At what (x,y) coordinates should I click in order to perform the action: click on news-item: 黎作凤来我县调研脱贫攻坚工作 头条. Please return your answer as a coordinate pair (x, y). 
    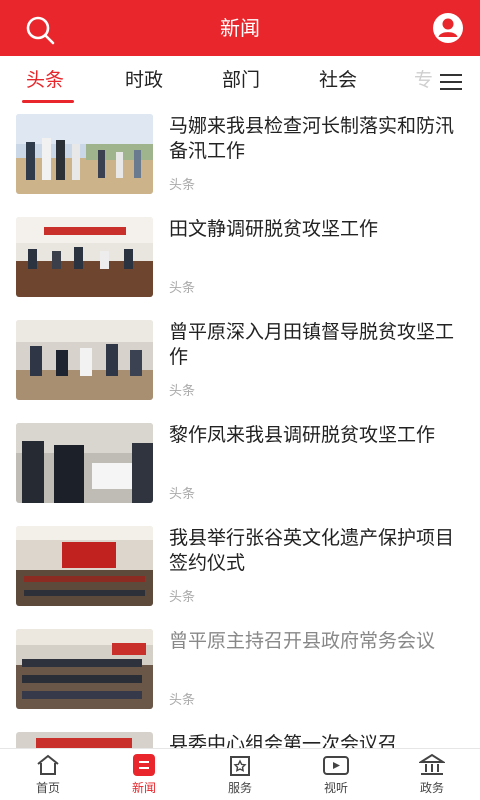
    Looking at the image, I should click on (240, 464).